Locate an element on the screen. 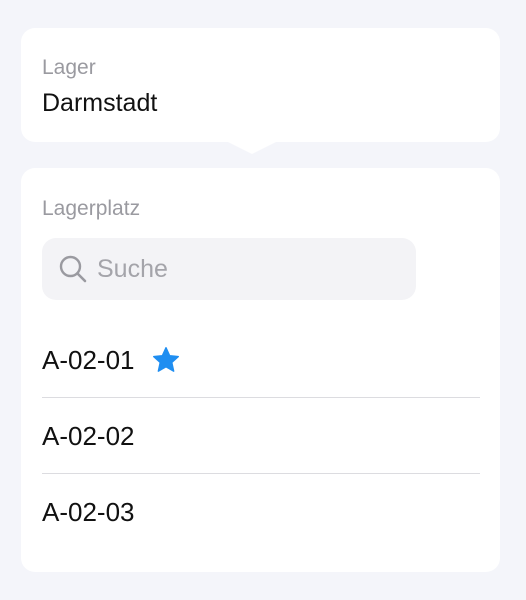 The width and height of the screenshot is (526, 600). list-item-label: A-02-01 is located at coordinates (88, 359).